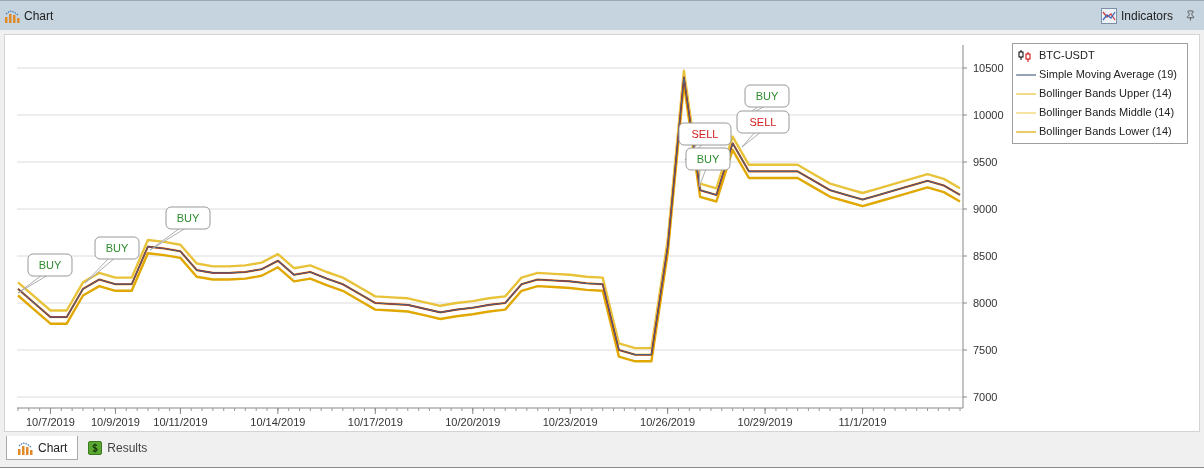  I want to click on x-tick-label: 10/17/2019, so click(375, 422).